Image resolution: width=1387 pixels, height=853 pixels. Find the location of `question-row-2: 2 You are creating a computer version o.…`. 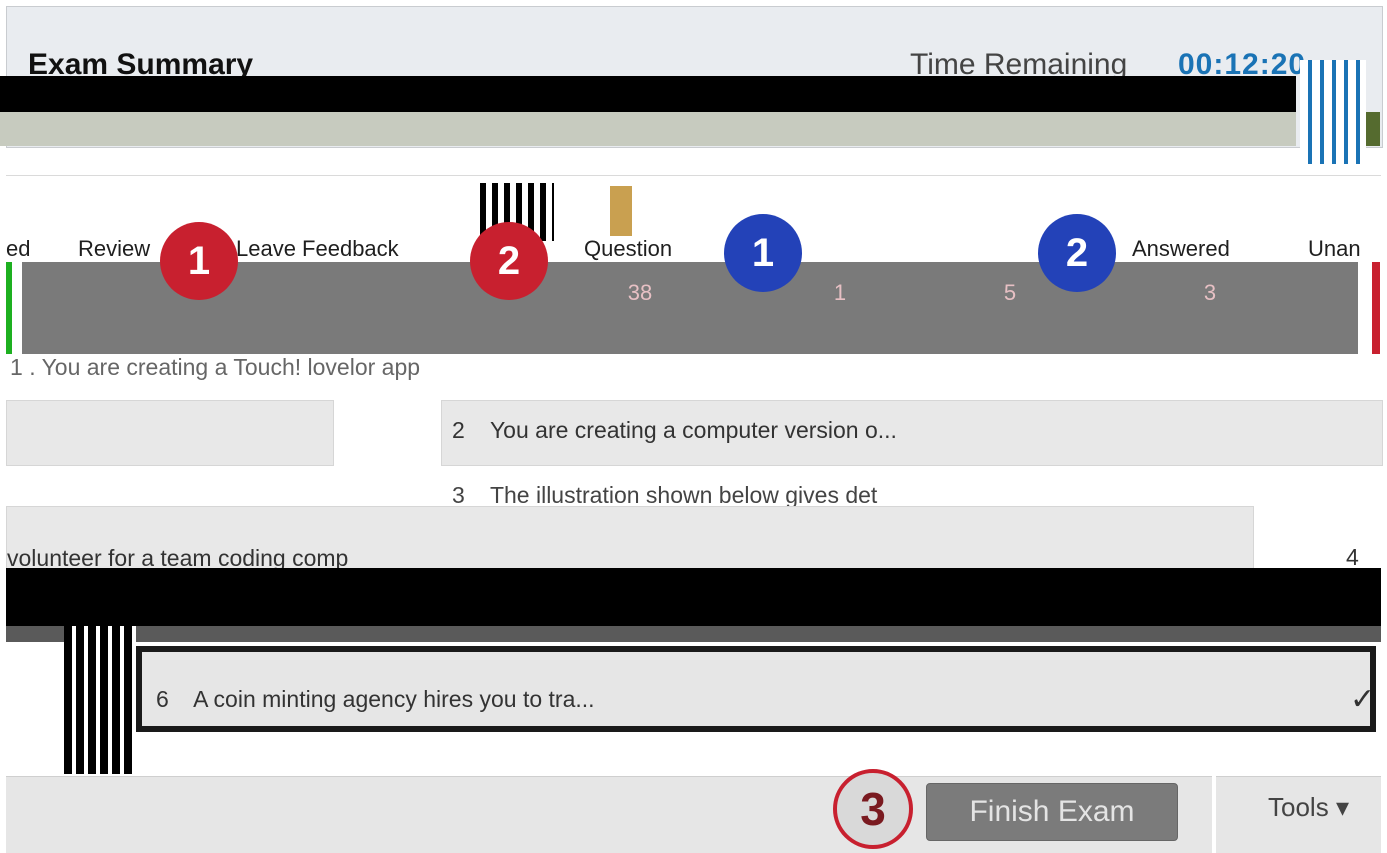

question-row-2: 2 You are creating a computer version o.… is located at coordinates (912, 433).